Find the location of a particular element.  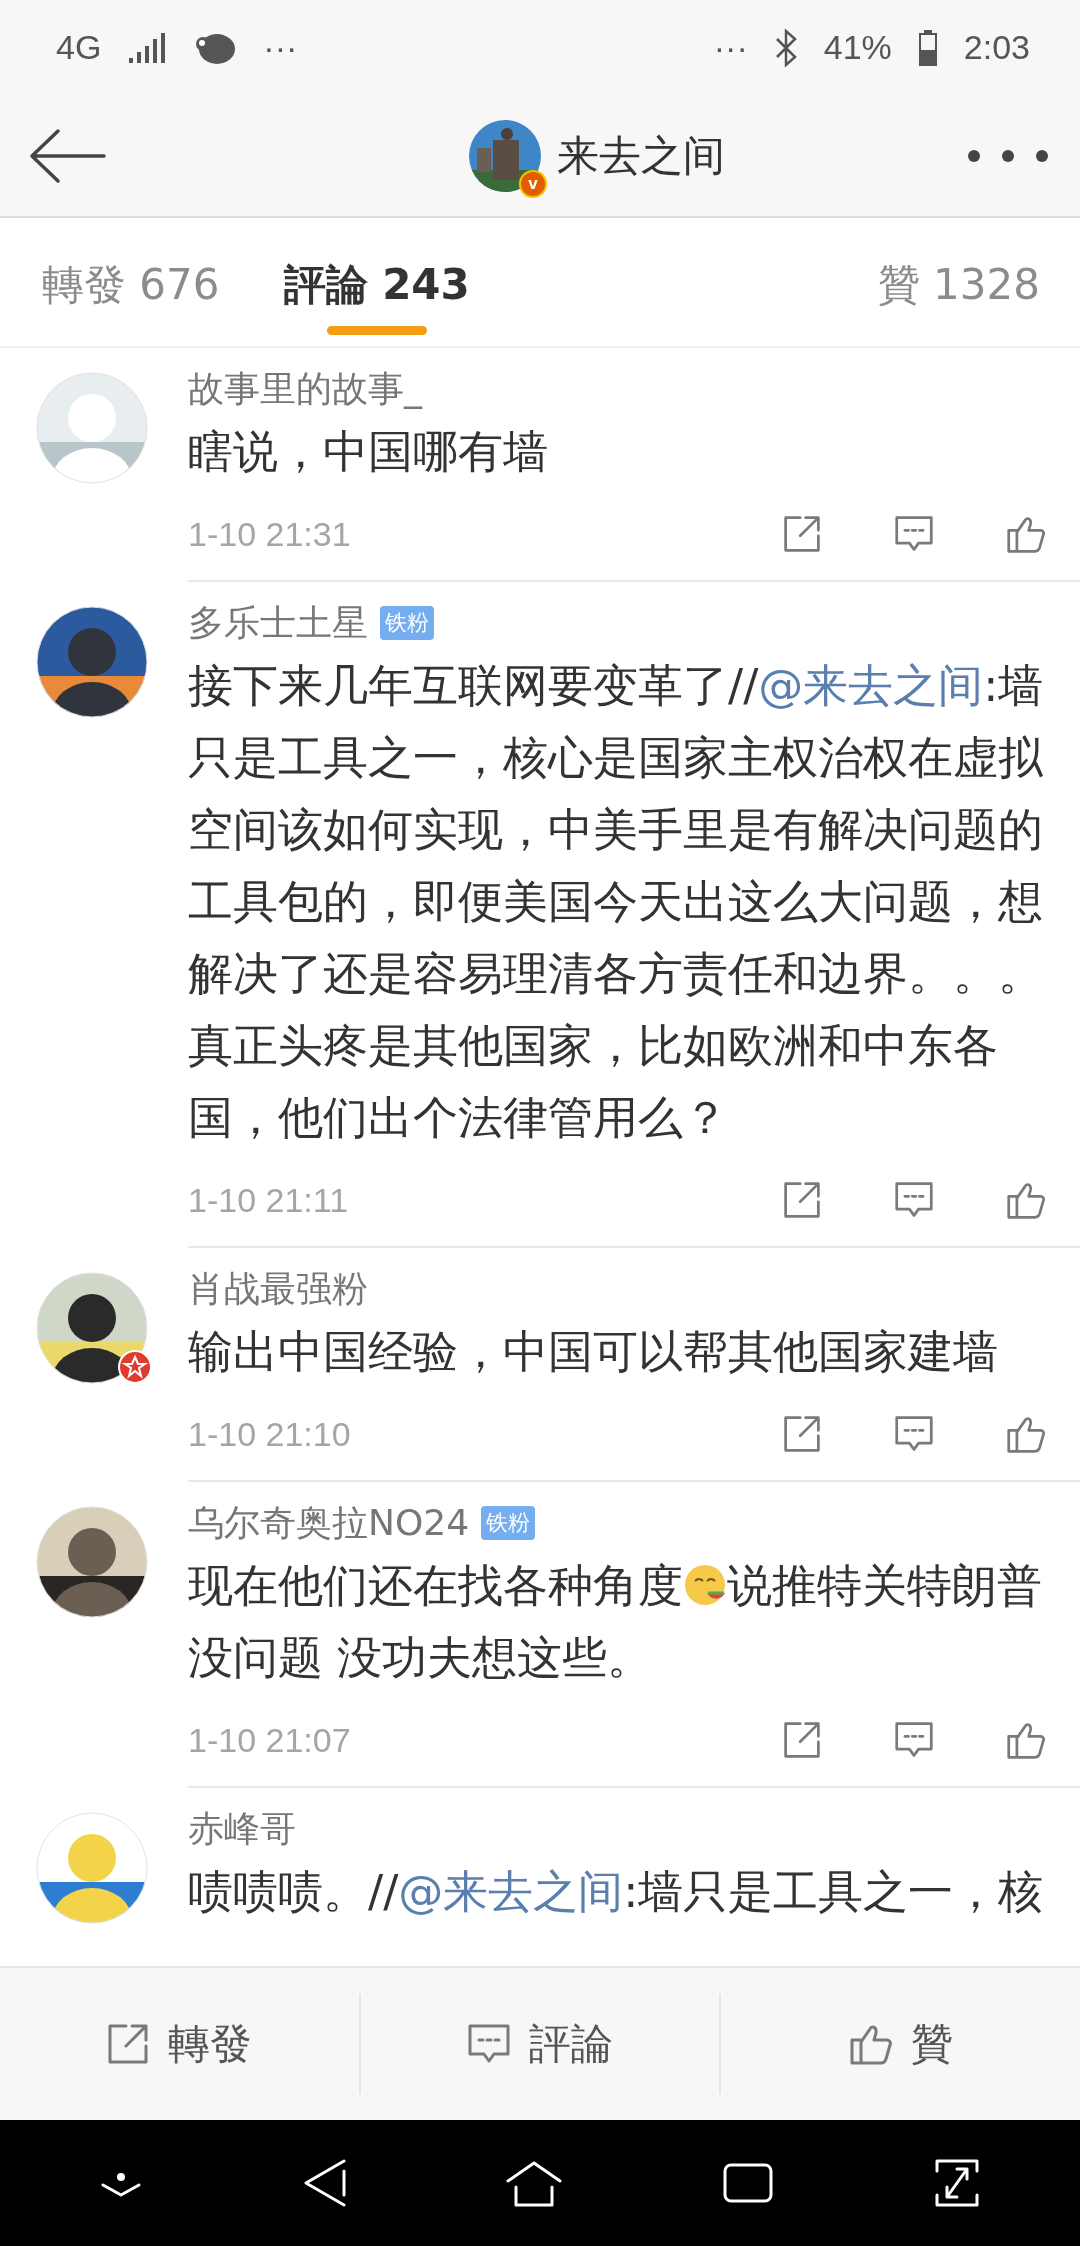

like-button: 贊 is located at coordinates (900, 2044).